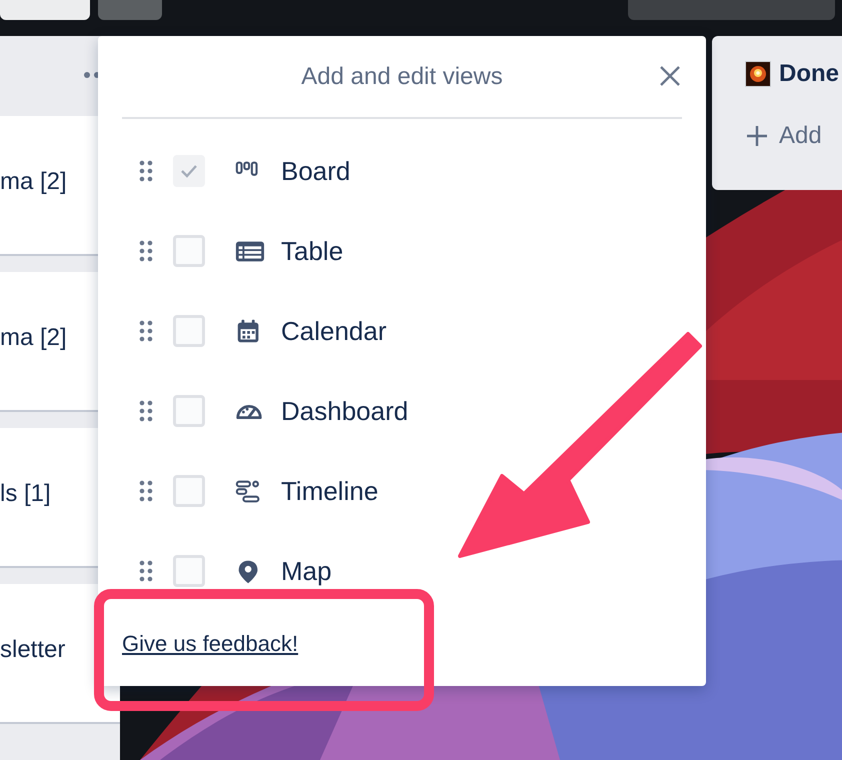 Image resolution: width=842 pixels, height=760 pixels. I want to click on add-card-button: Add, so click(783, 136).